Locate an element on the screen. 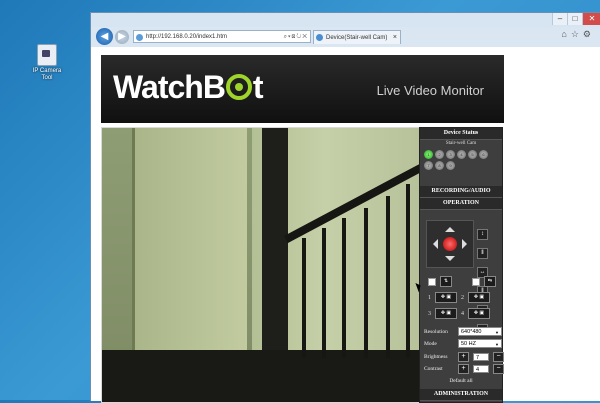  desktop-icon-ip-camera-tool: IP Camera Tool is located at coordinates (47, 63).